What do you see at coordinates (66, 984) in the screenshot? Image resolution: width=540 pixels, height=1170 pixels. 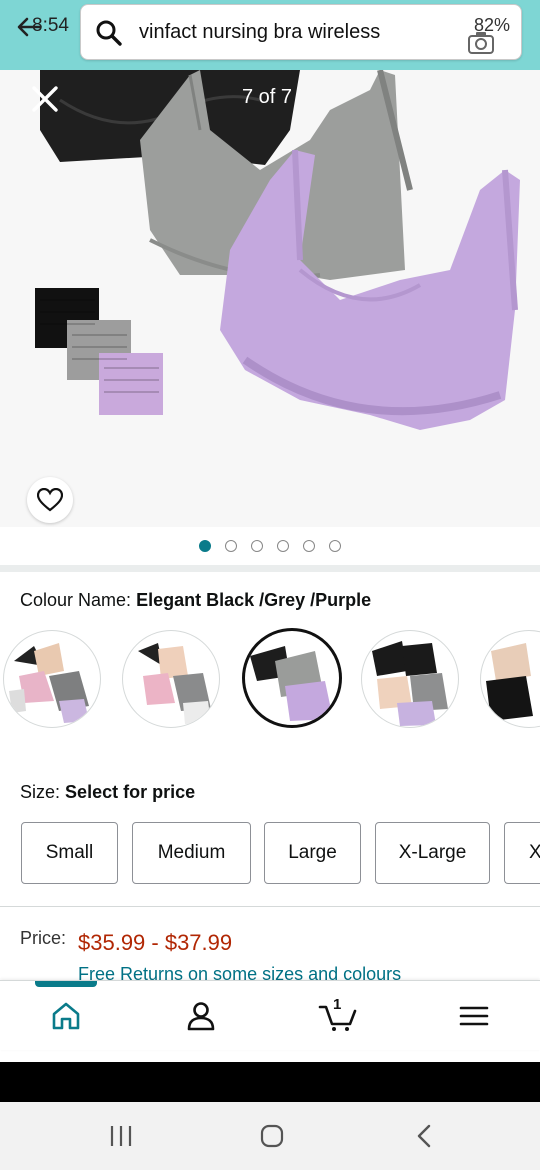 I see `active-tab-indicator` at bounding box center [66, 984].